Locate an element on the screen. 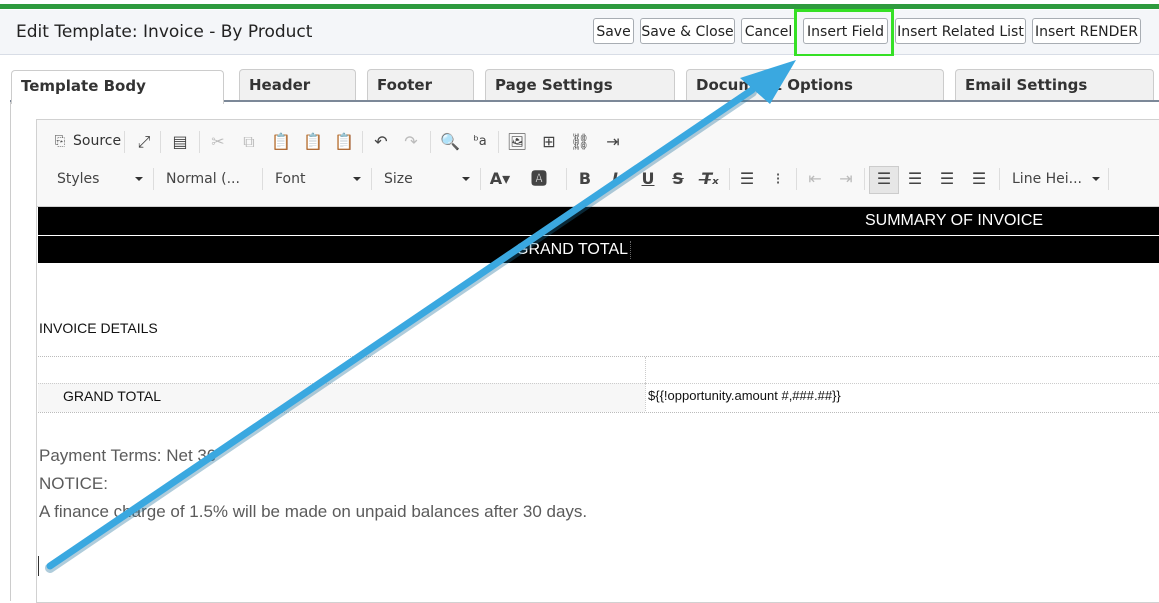 The image size is (1159, 603). show-blocks-icon: ▤ is located at coordinates (180, 142).